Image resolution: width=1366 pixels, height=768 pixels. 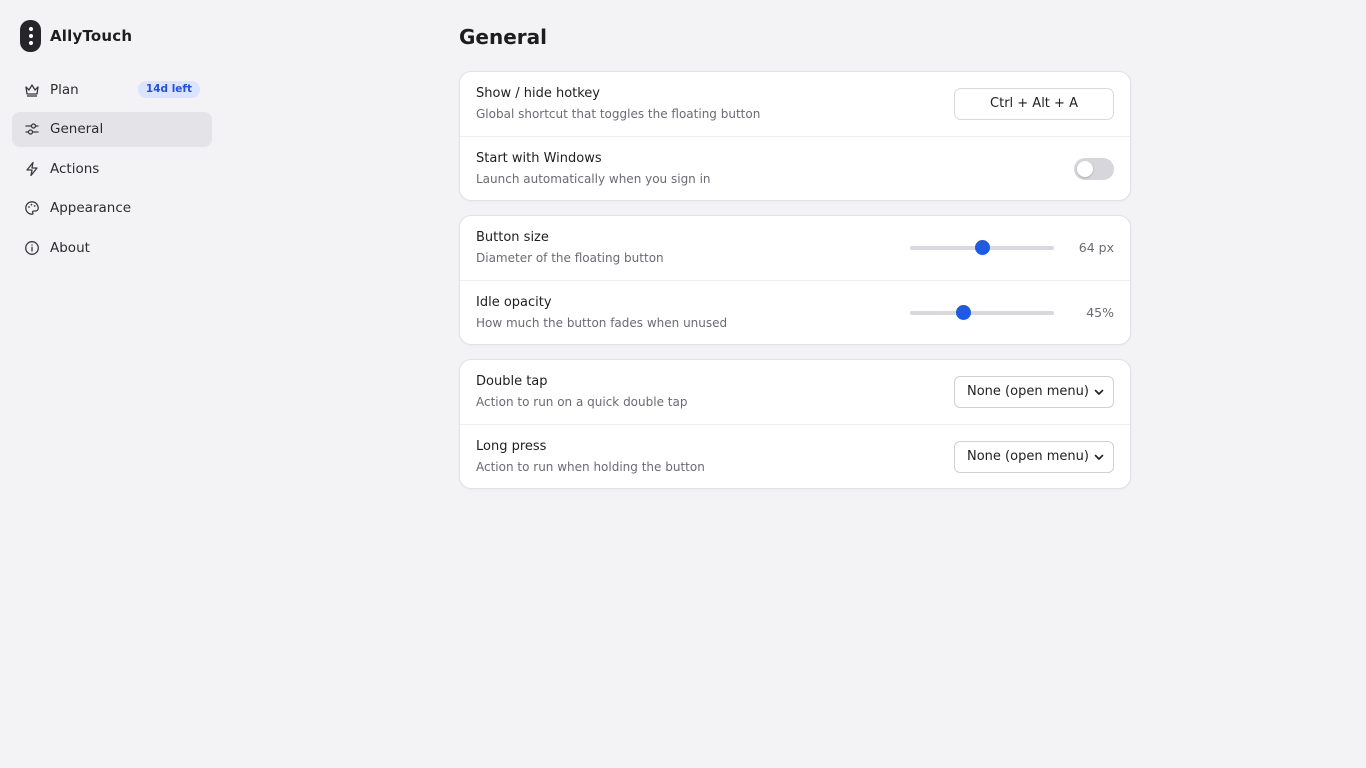 I want to click on sidebar-item-actions: Actions, so click(x=112, y=168).